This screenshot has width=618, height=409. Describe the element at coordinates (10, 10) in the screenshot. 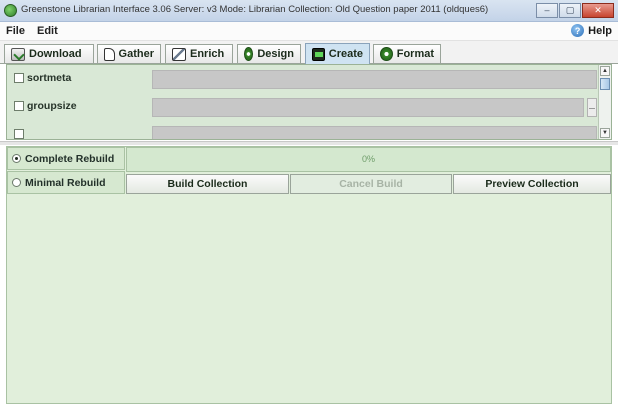

I see `greenstone-app-icon` at that location.